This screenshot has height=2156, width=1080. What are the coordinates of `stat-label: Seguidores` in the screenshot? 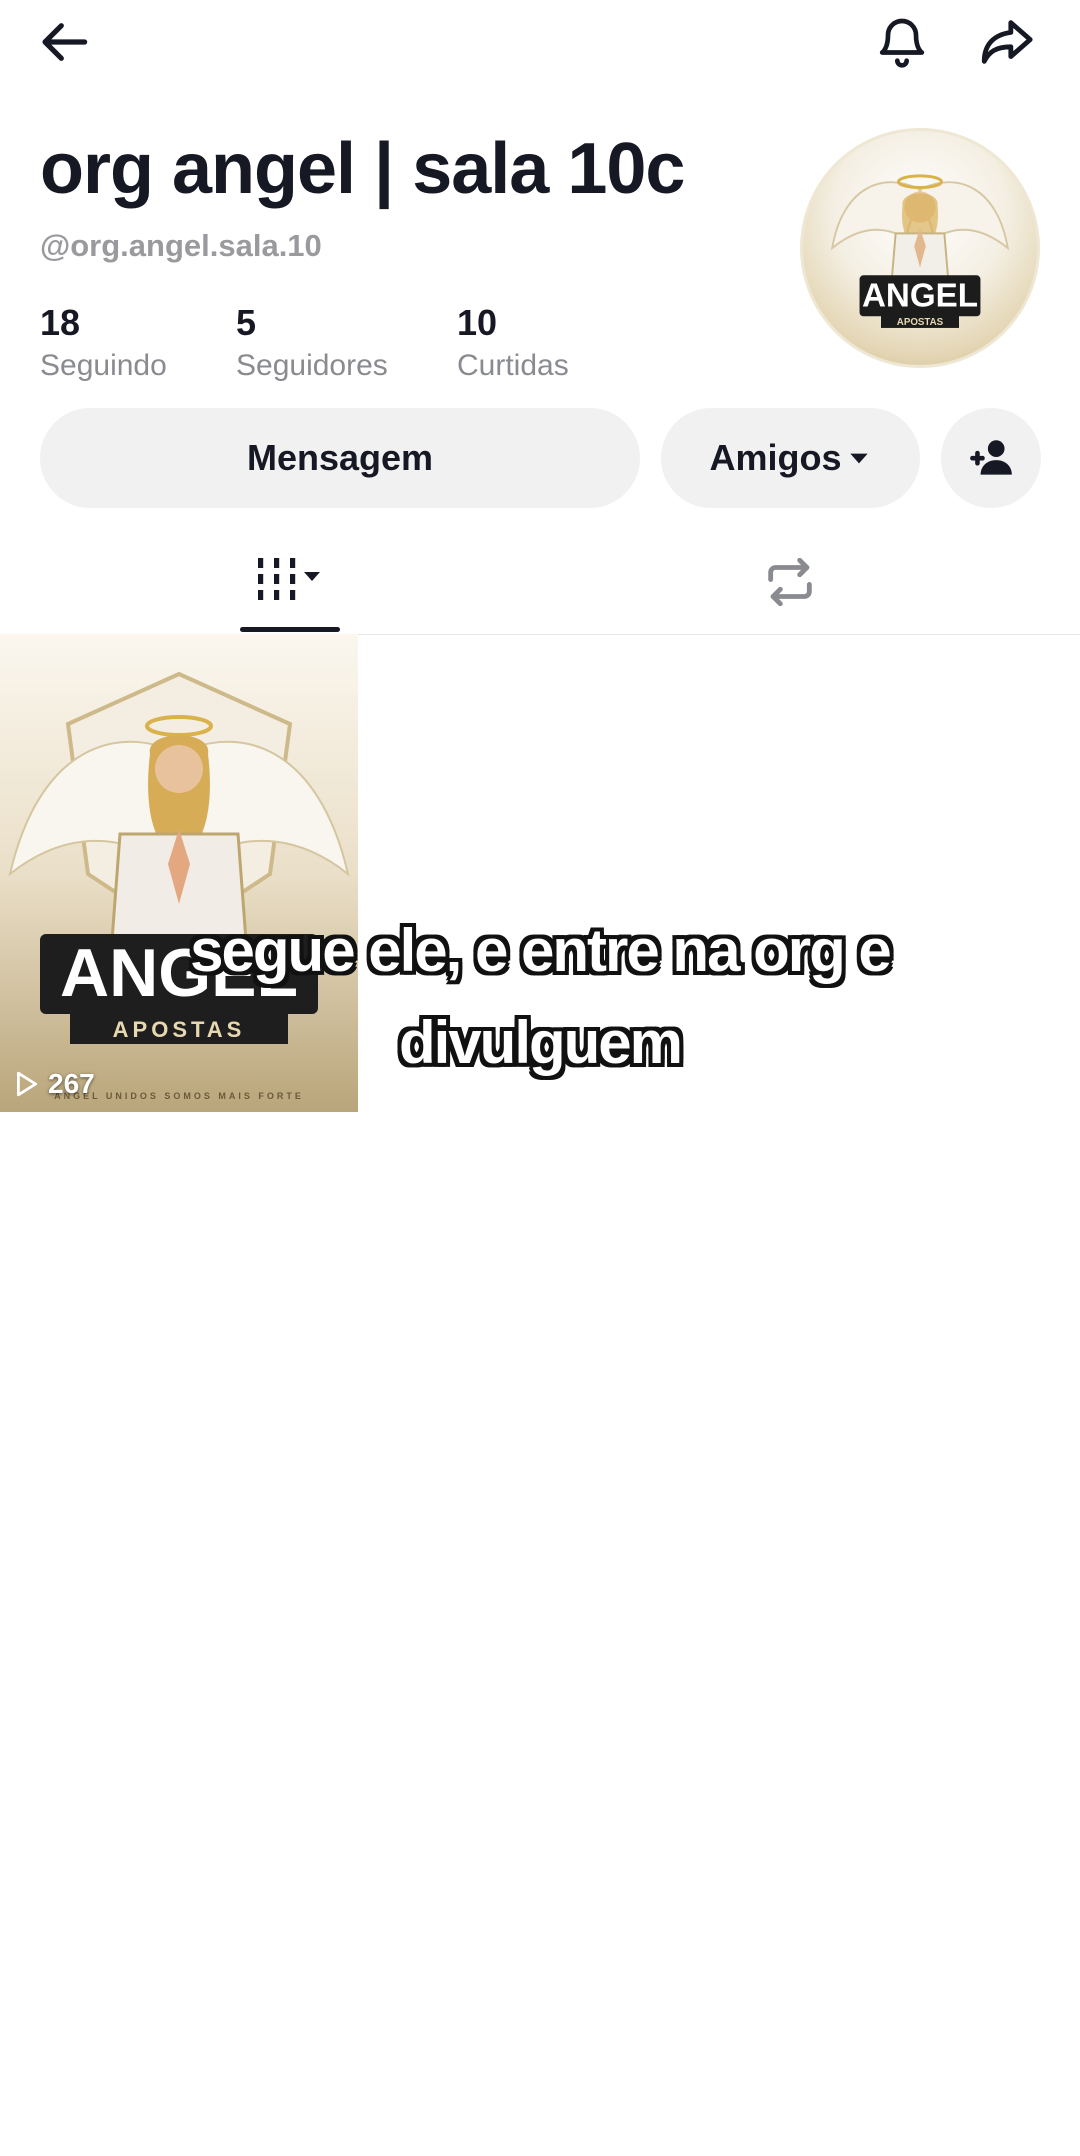 It's located at (312, 365).